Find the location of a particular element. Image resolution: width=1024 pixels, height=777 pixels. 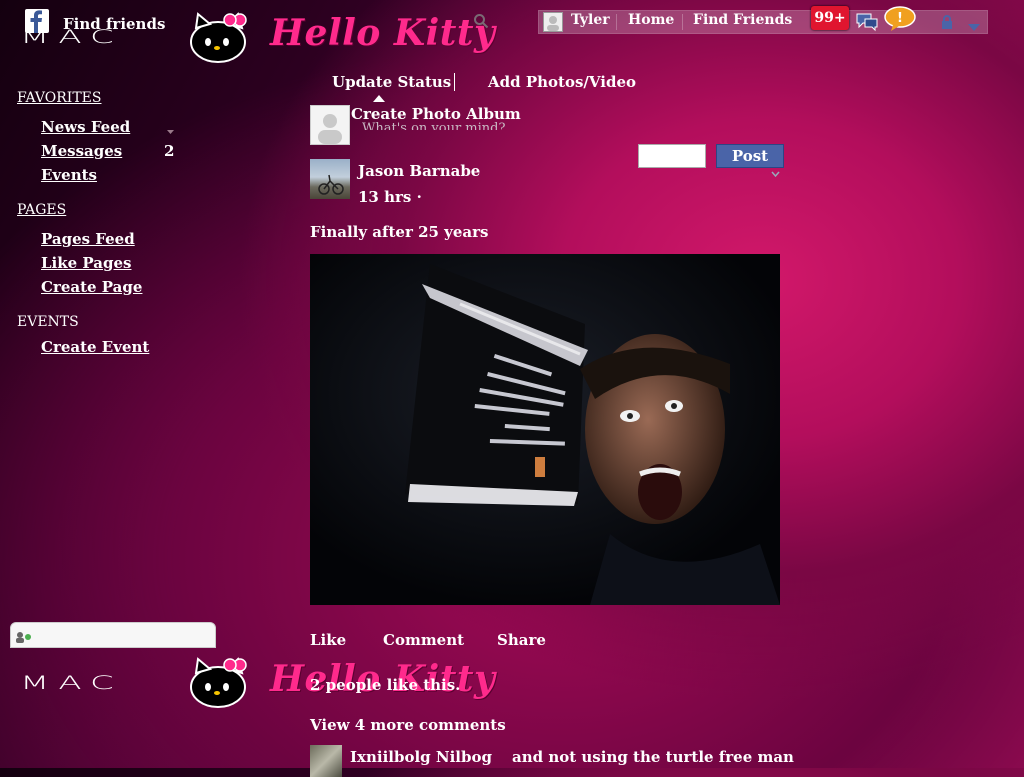

post-author-avatar is located at coordinates (330, 179).